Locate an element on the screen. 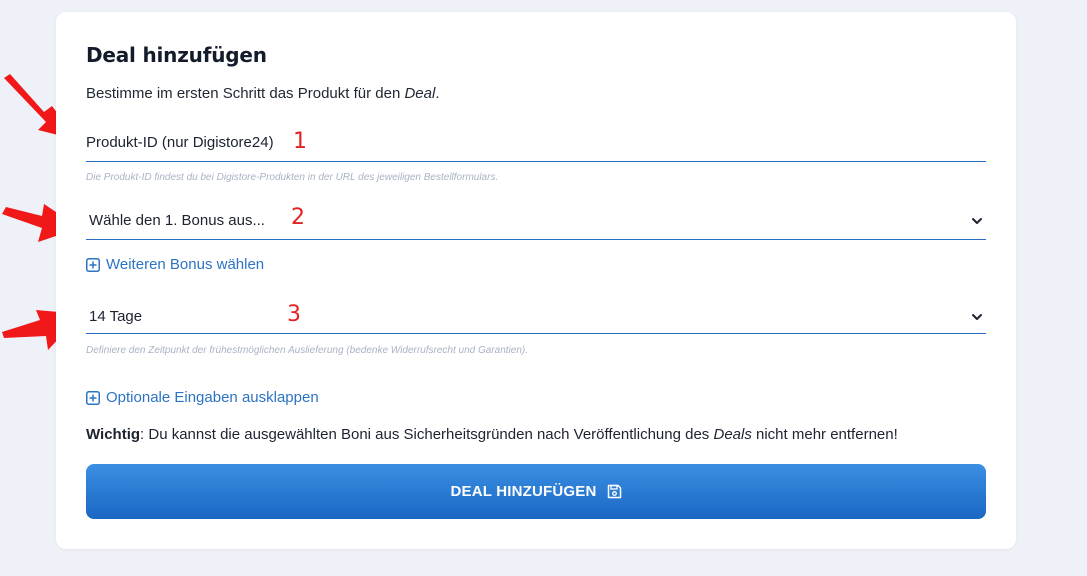 This screenshot has height=576, width=1087. annotation-number-3: 3 is located at coordinates (294, 314).